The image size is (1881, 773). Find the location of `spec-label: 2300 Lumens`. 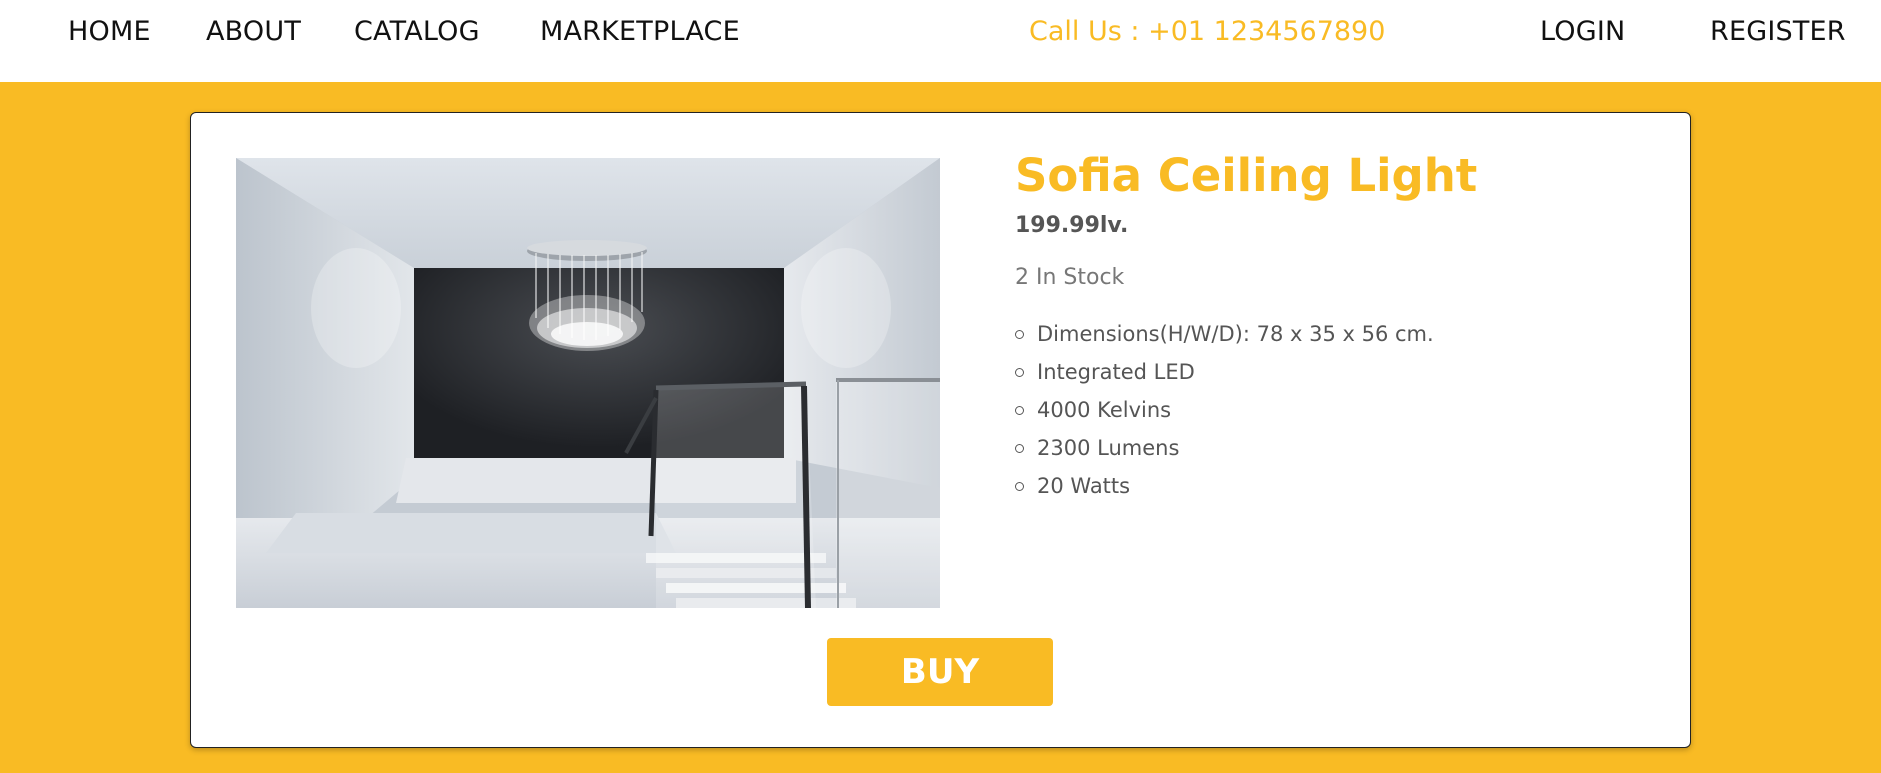

spec-label: 2300 Lumens is located at coordinates (1108, 448).